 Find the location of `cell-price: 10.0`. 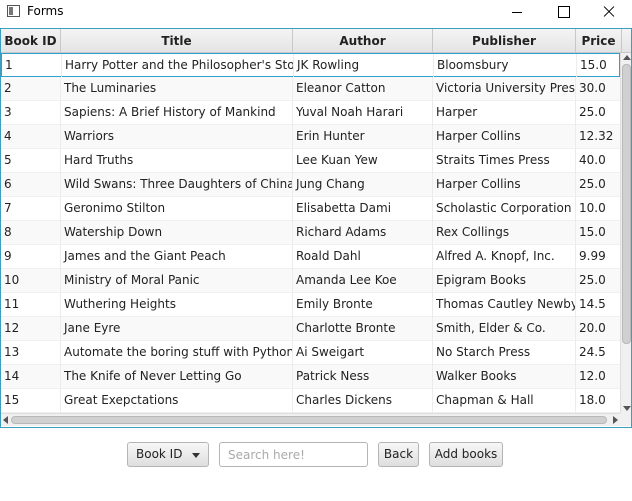

cell-price: 10.0 is located at coordinates (599, 209).